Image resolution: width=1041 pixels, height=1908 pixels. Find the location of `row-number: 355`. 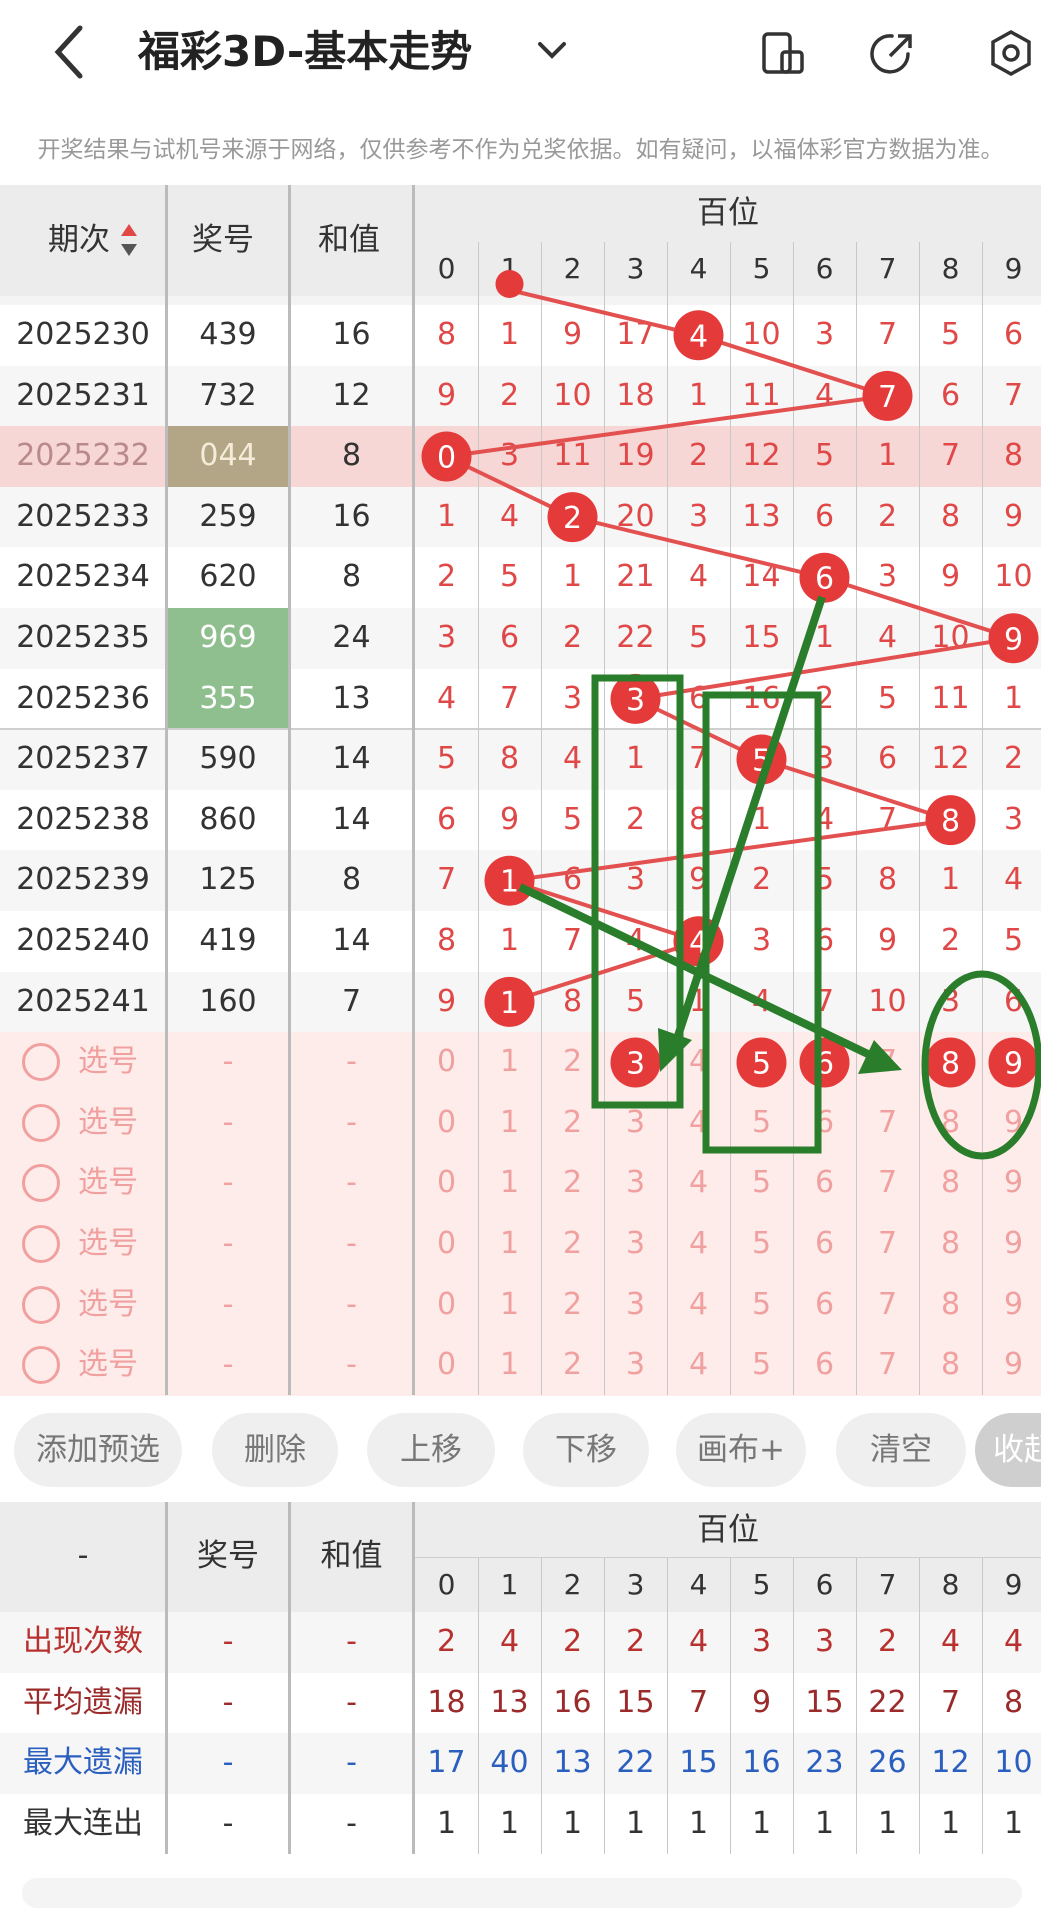

row-number: 355 is located at coordinates (228, 699).